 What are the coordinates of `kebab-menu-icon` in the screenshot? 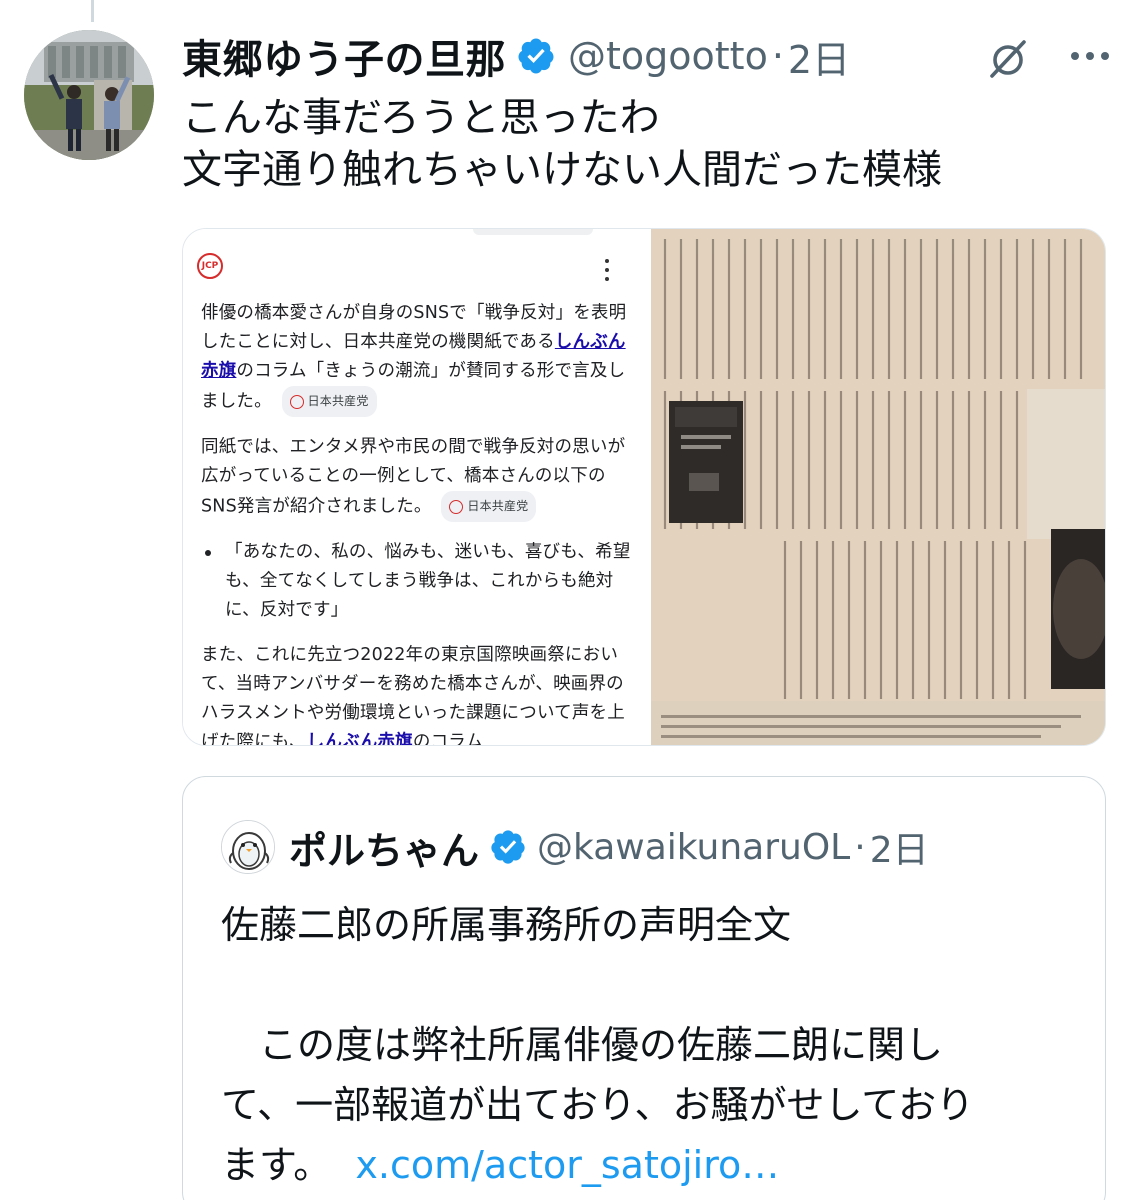 It's located at (607, 270).